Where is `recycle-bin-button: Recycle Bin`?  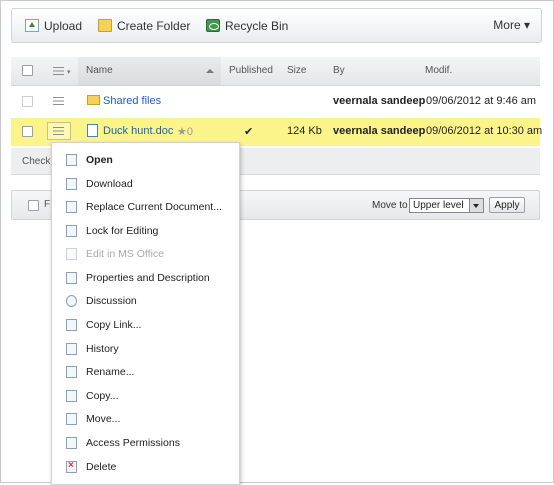
recycle-bin-button: Recycle Bin is located at coordinates (248, 26).